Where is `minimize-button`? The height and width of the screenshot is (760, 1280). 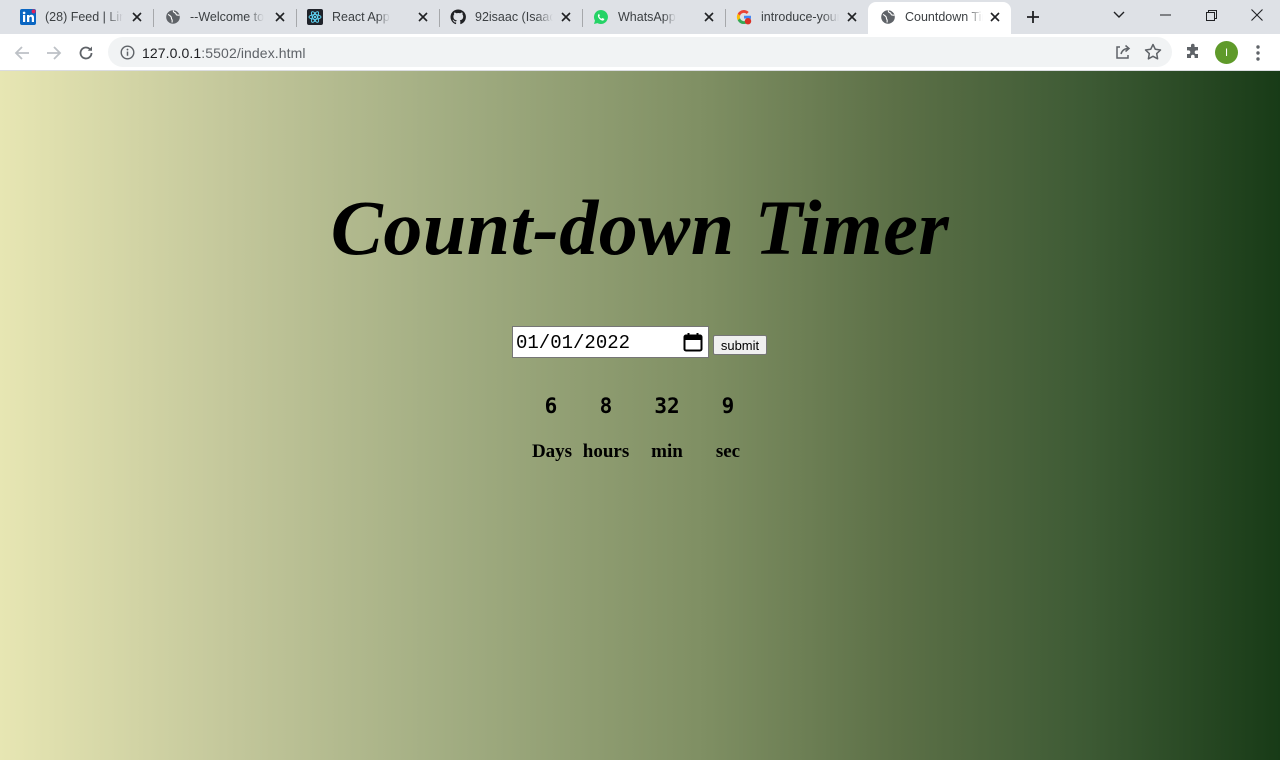 minimize-button is located at coordinates (1165, 15).